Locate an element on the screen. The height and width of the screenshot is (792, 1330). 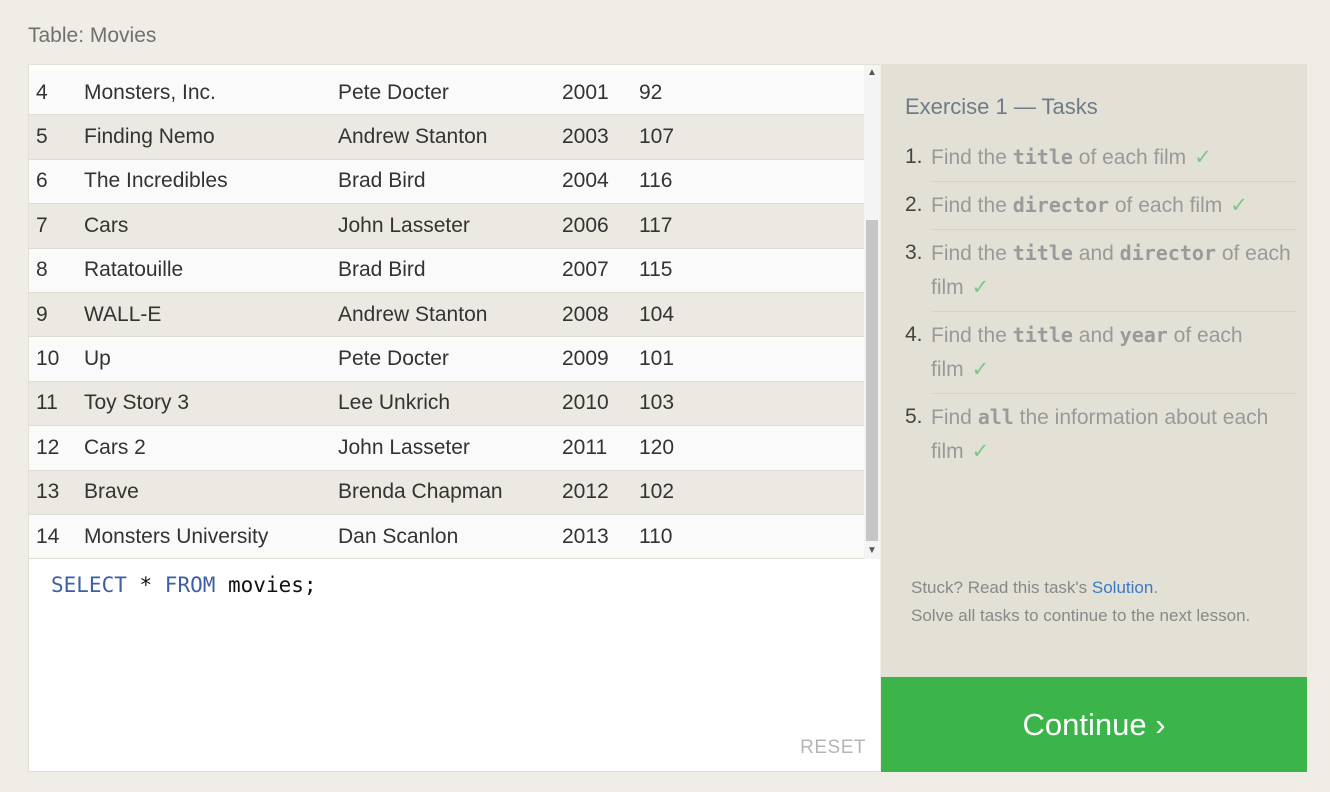
task-item: 4. Find the title and year of each film ✓ is located at coordinates (1101, 356).